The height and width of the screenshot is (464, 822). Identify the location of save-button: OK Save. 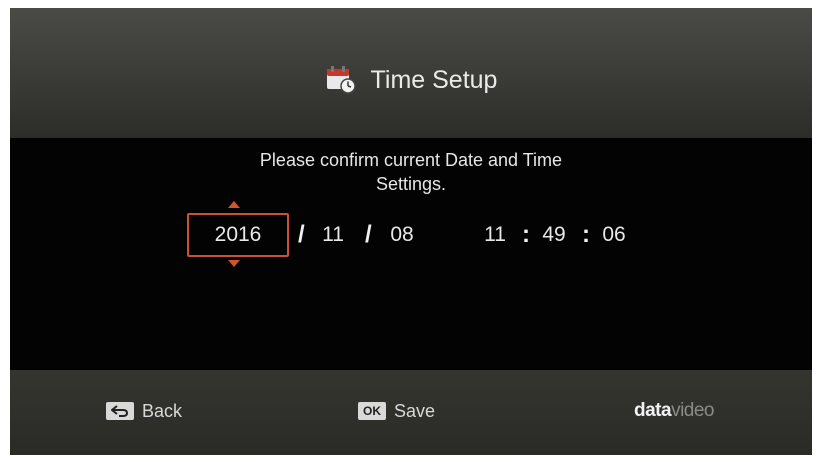
(396, 411).